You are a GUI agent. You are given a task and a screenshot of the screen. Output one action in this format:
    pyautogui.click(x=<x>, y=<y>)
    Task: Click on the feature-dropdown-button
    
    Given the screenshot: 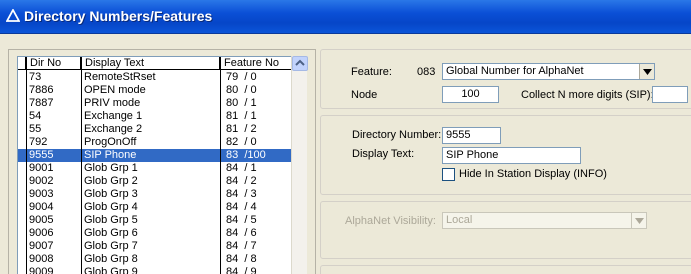 What is the action you would take?
    pyautogui.click(x=646, y=71)
    